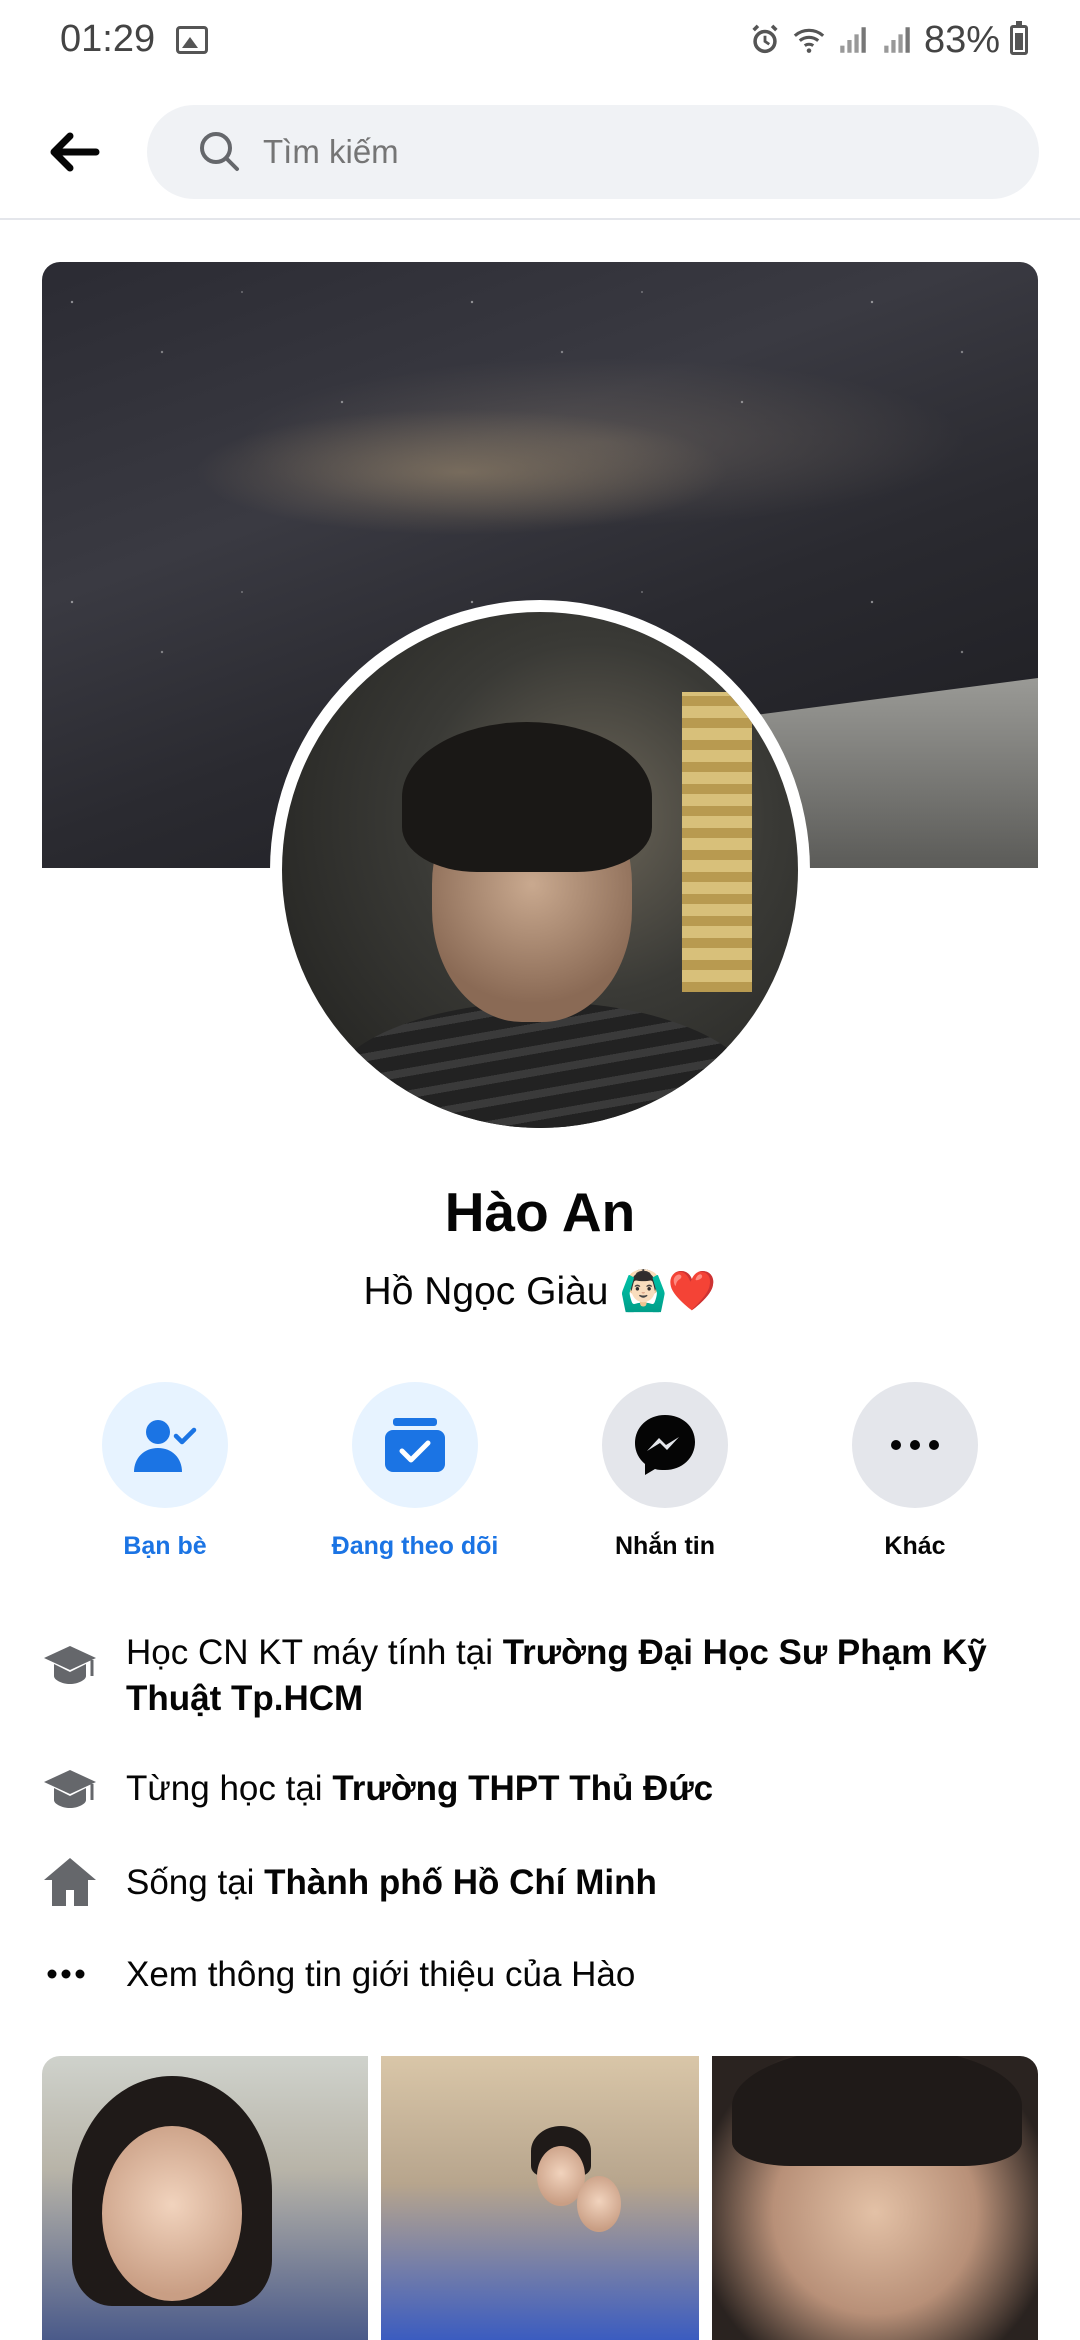 This screenshot has height=2340, width=1080. I want to click on avatar-image, so click(540, 870).